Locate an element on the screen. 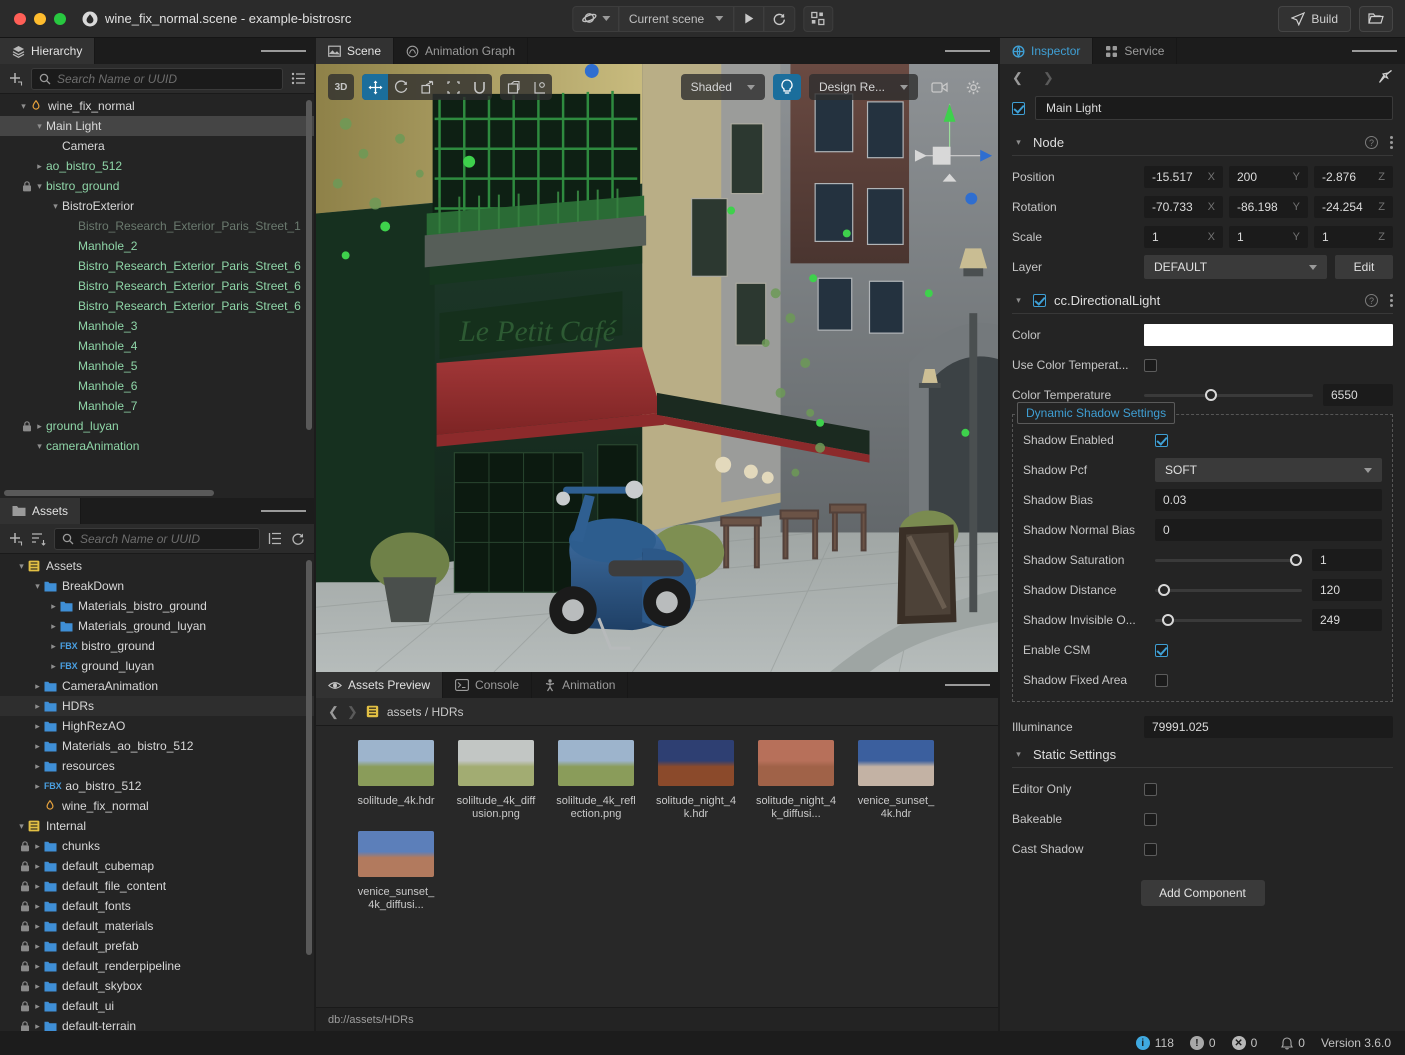 The image size is (1405, 1055). shadow-invisible-field: 249 is located at coordinates (1347, 620).